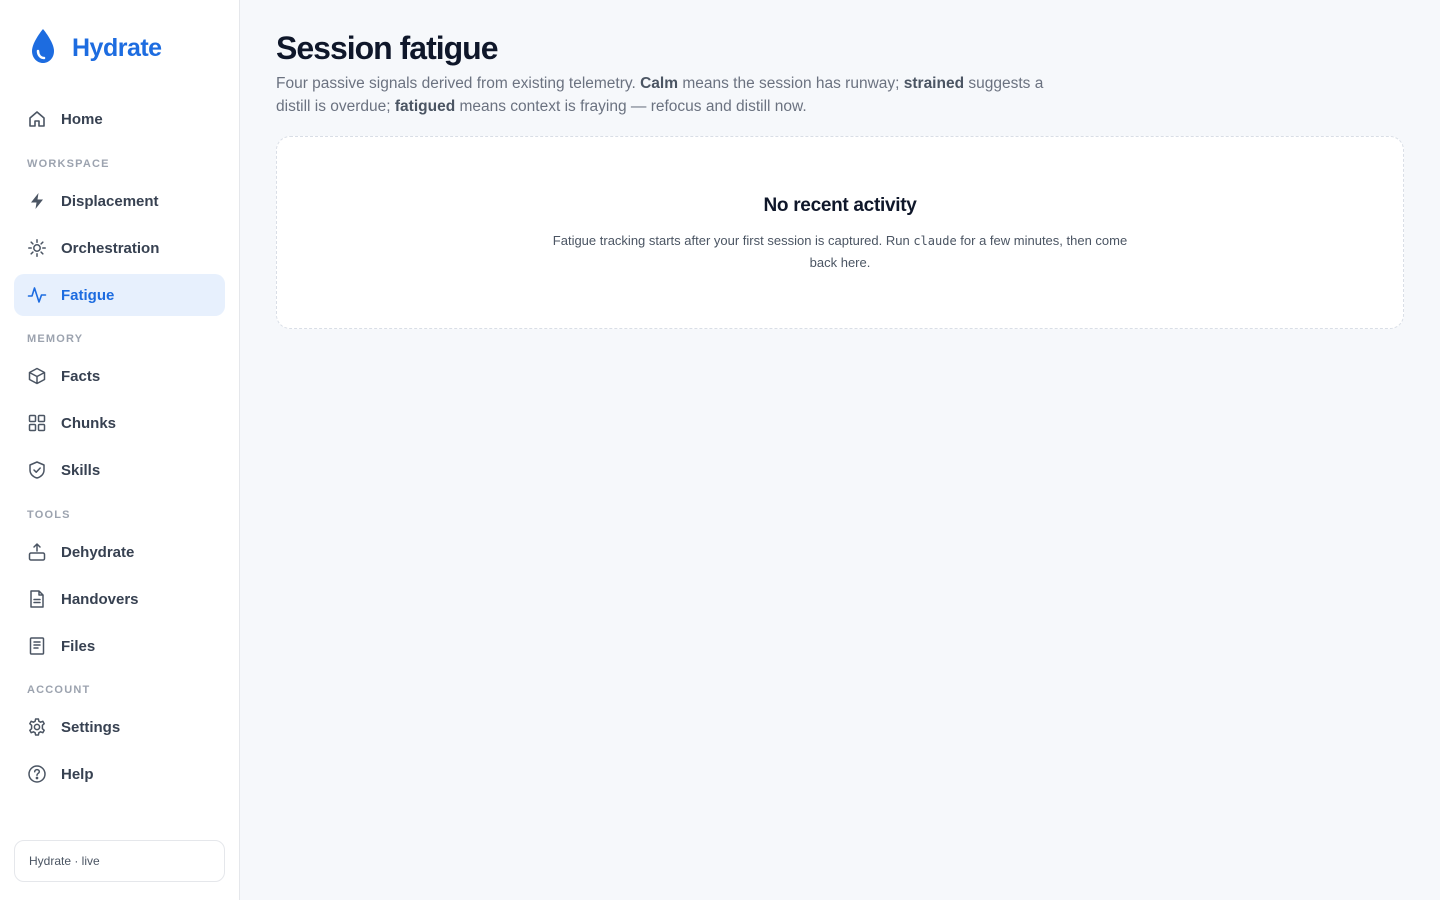 The image size is (1440, 900). What do you see at coordinates (110, 201) in the screenshot?
I see `nav-label-displacement: Displacement` at bounding box center [110, 201].